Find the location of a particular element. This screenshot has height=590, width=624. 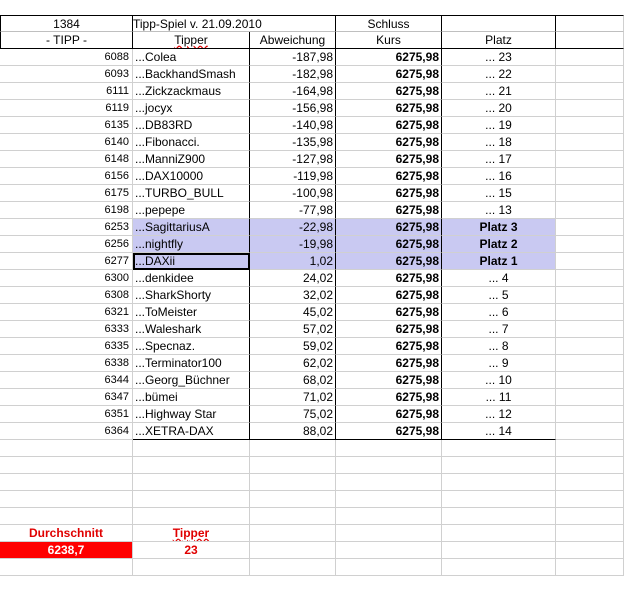

tipp-cell: 6351 is located at coordinates (66, 414).